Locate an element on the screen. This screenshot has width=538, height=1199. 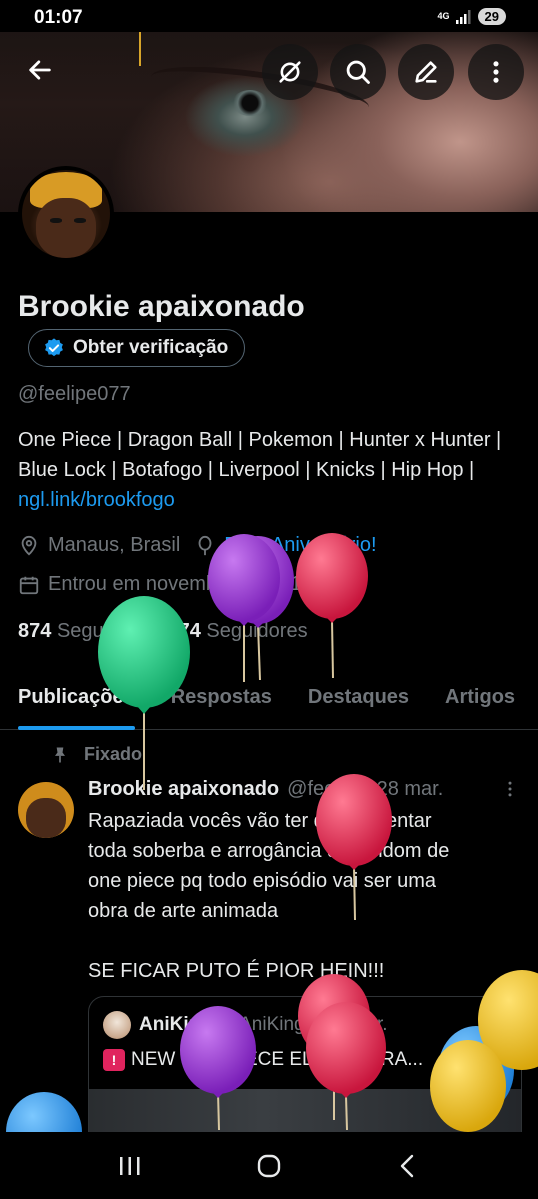
following-label: Seguindo is located at coordinates (99, 631).